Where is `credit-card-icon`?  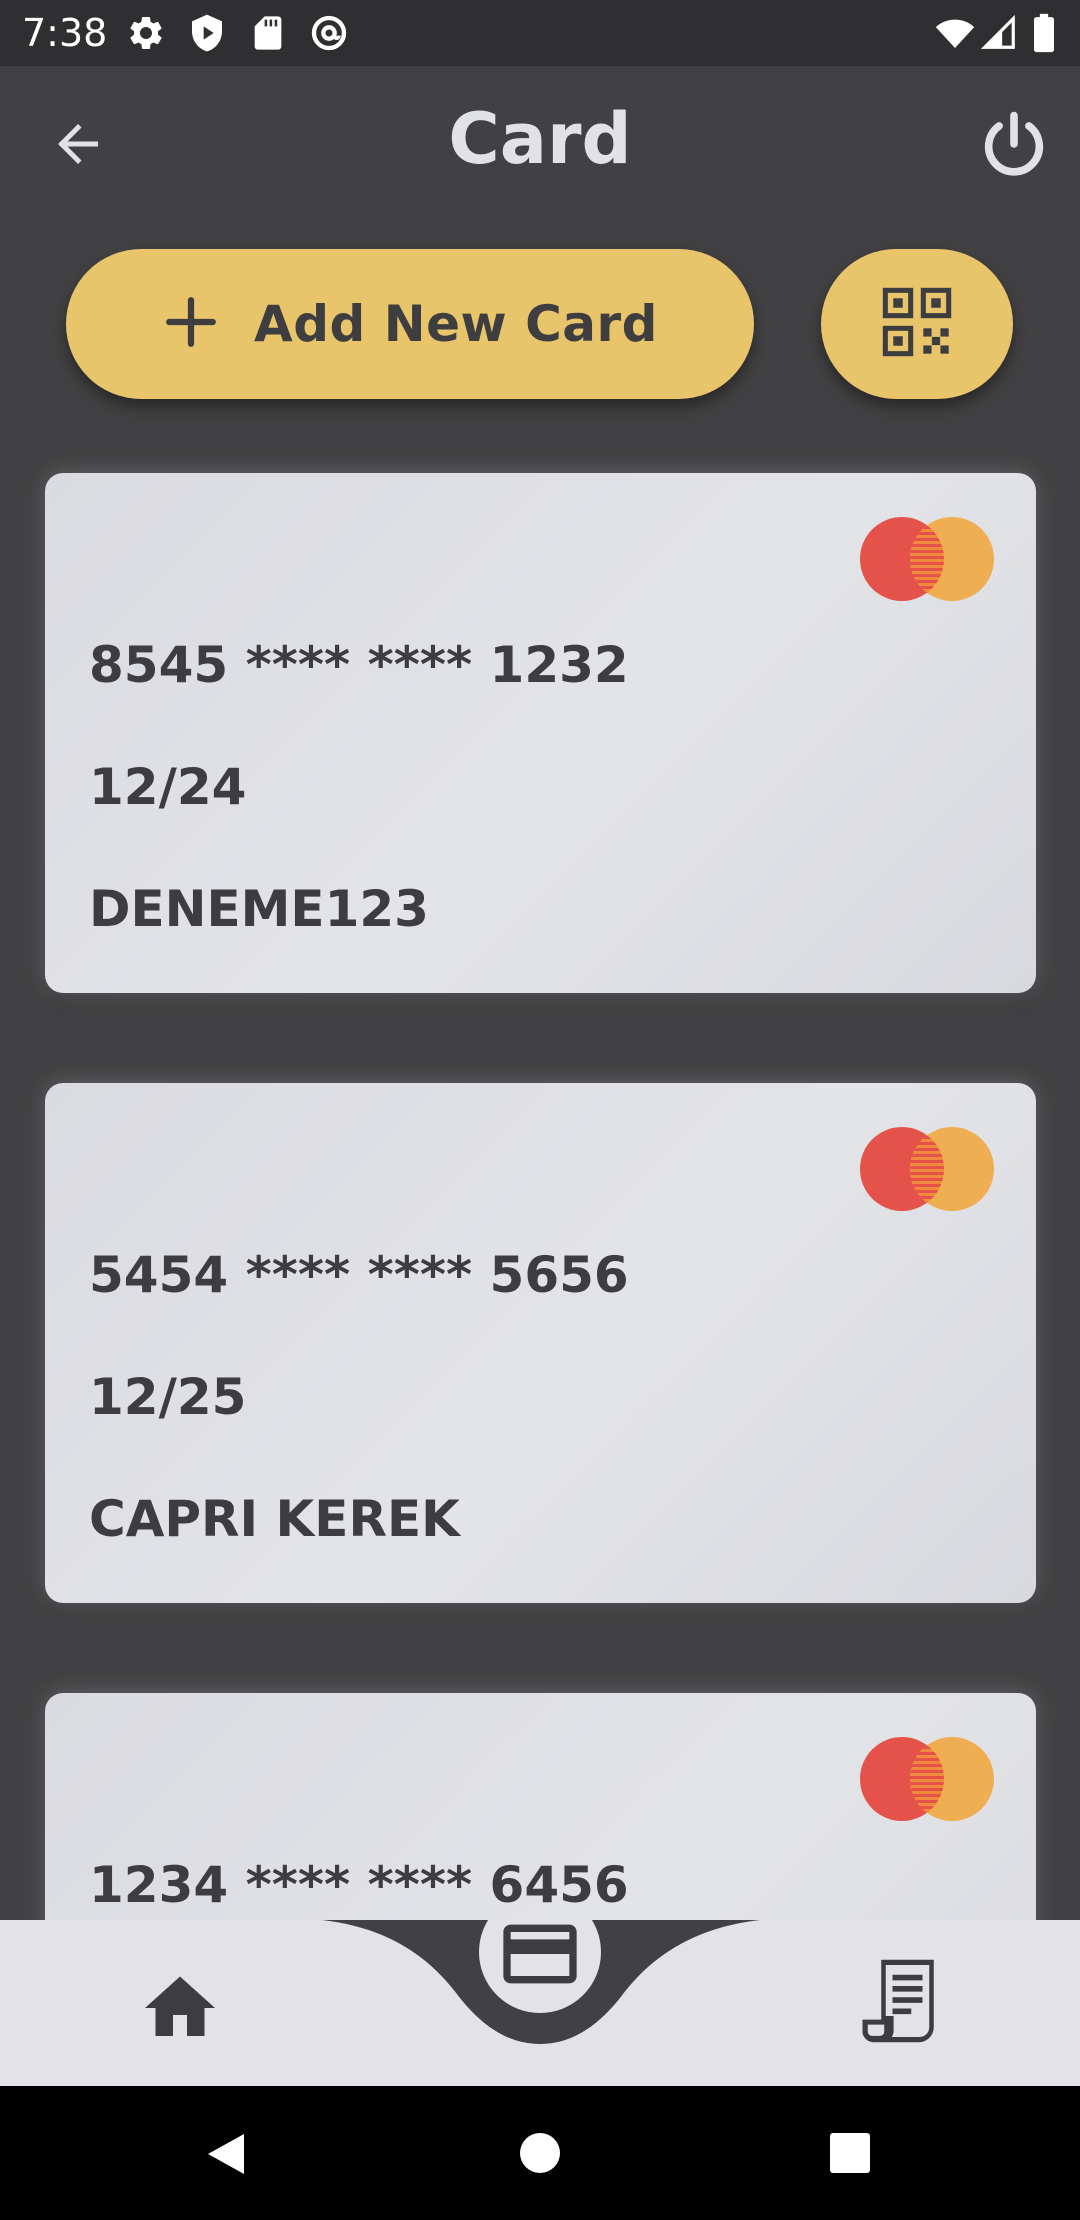 credit-card-icon is located at coordinates (540, 1956).